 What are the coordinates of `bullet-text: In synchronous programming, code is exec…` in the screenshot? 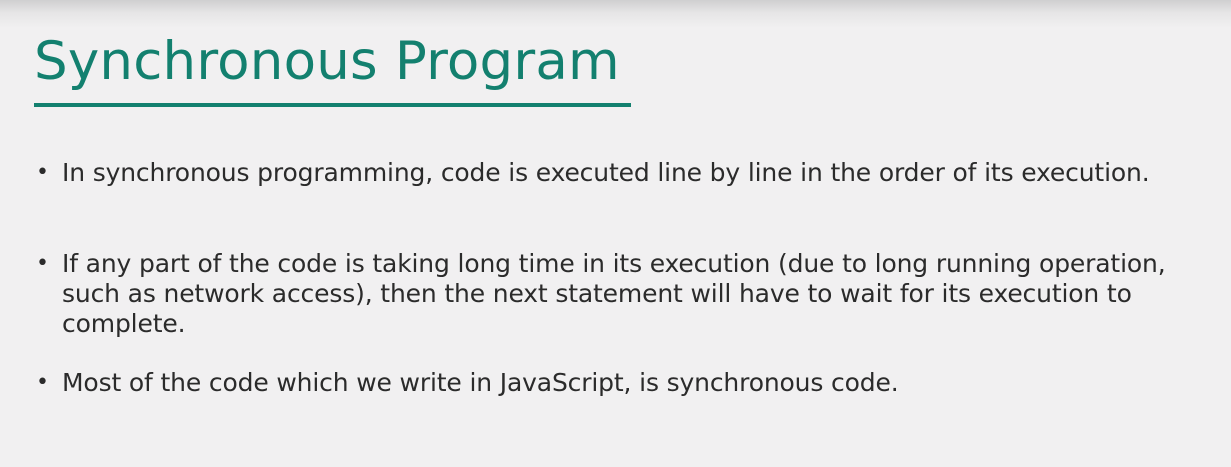 It's located at (606, 172).